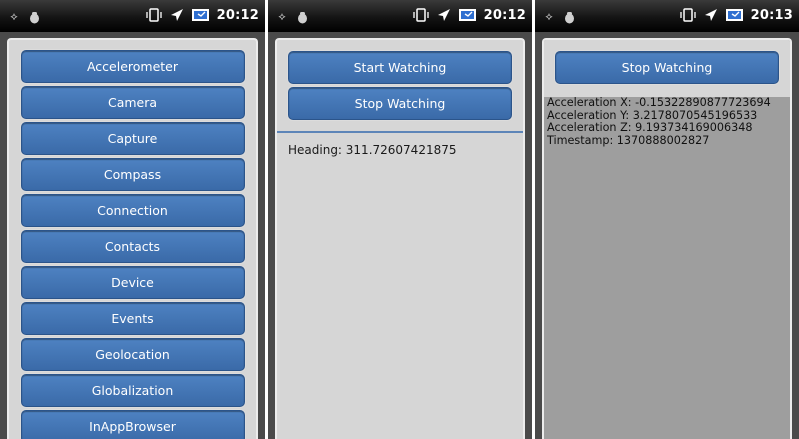 The image size is (799, 439). What do you see at coordinates (132, 354) in the screenshot?
I see `menu-item-geolocation: Geolocation` at bounding box center [132, 354].